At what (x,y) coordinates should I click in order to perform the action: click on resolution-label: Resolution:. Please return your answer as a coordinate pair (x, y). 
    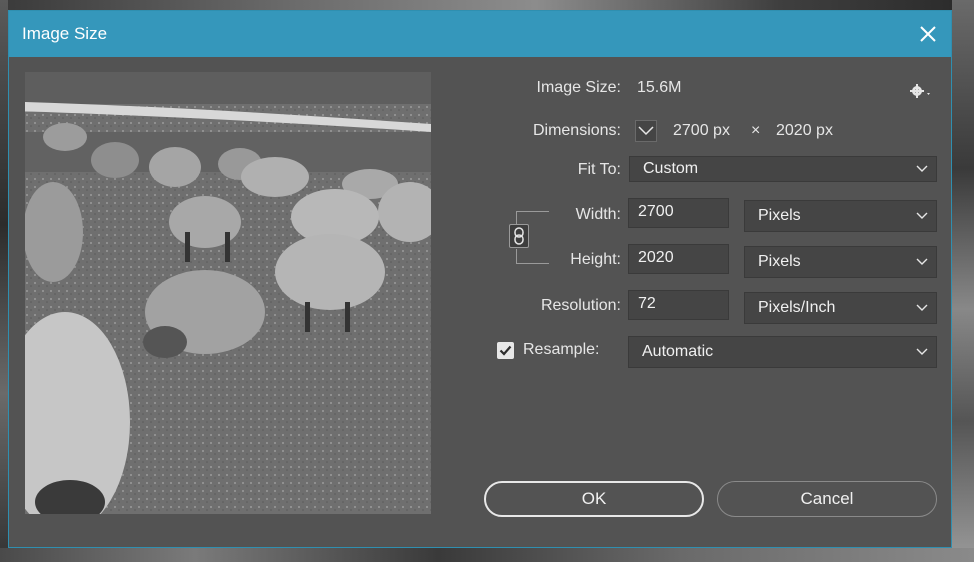
    Looking at the image, I should click on (580, 305).